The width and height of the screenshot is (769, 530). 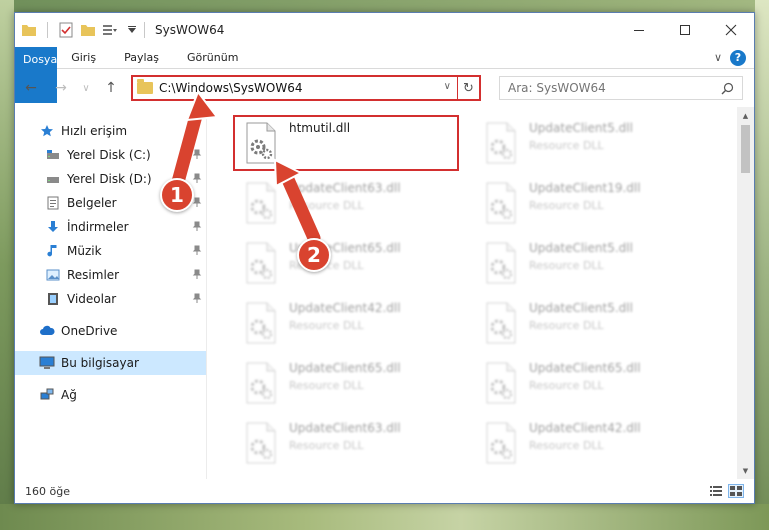 I want to click on scroll-down-button: ▼, so click(x=745, y=470).